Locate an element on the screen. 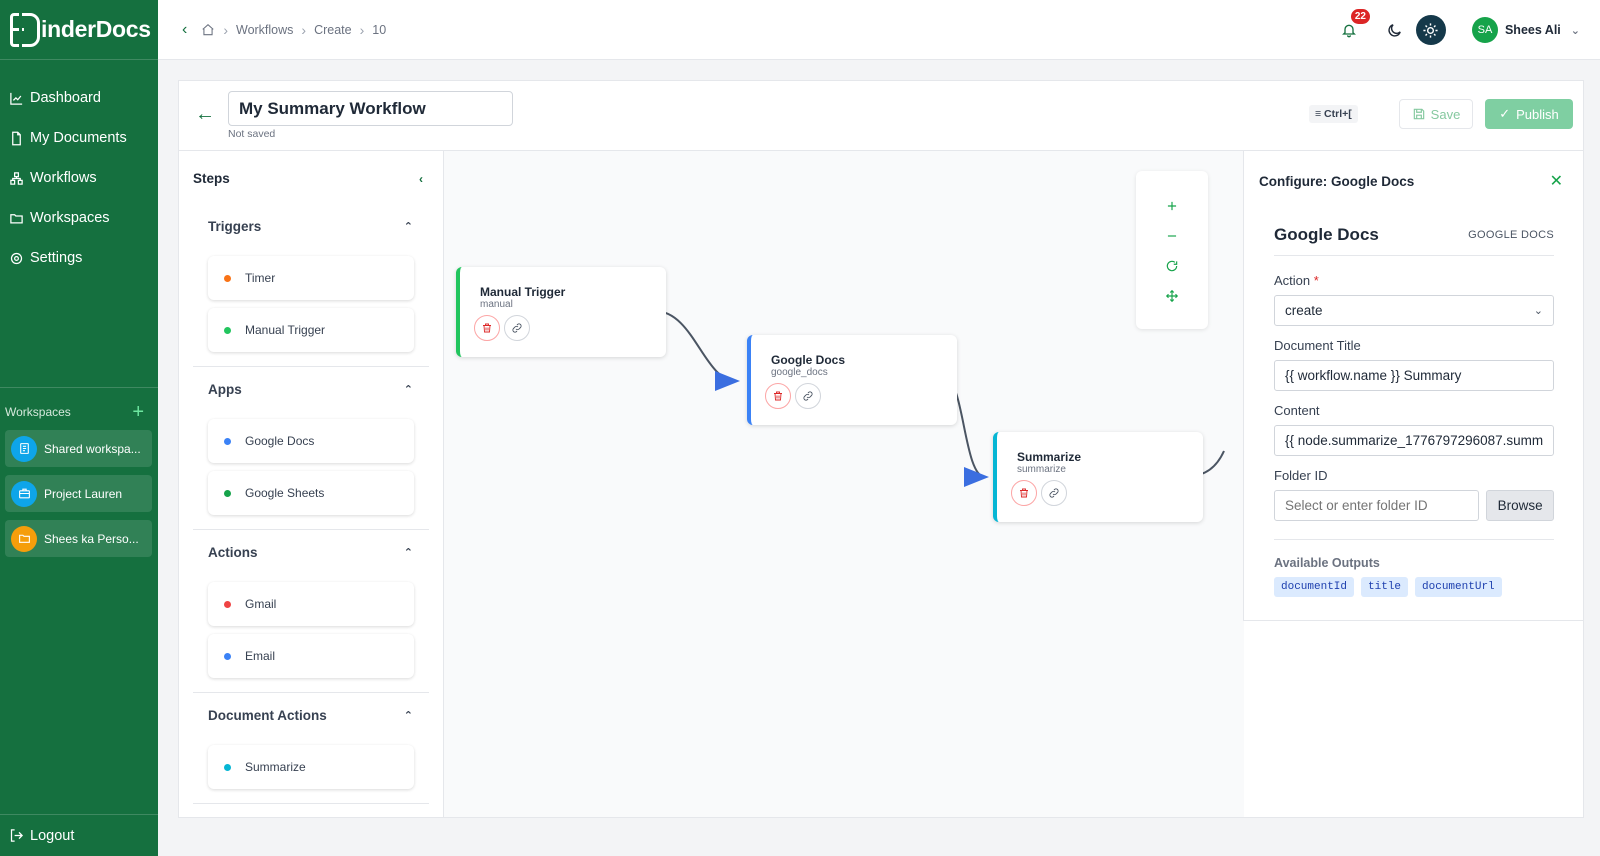  step-item-google-sheets: Google Sheets is located at coordinates (311, 493).